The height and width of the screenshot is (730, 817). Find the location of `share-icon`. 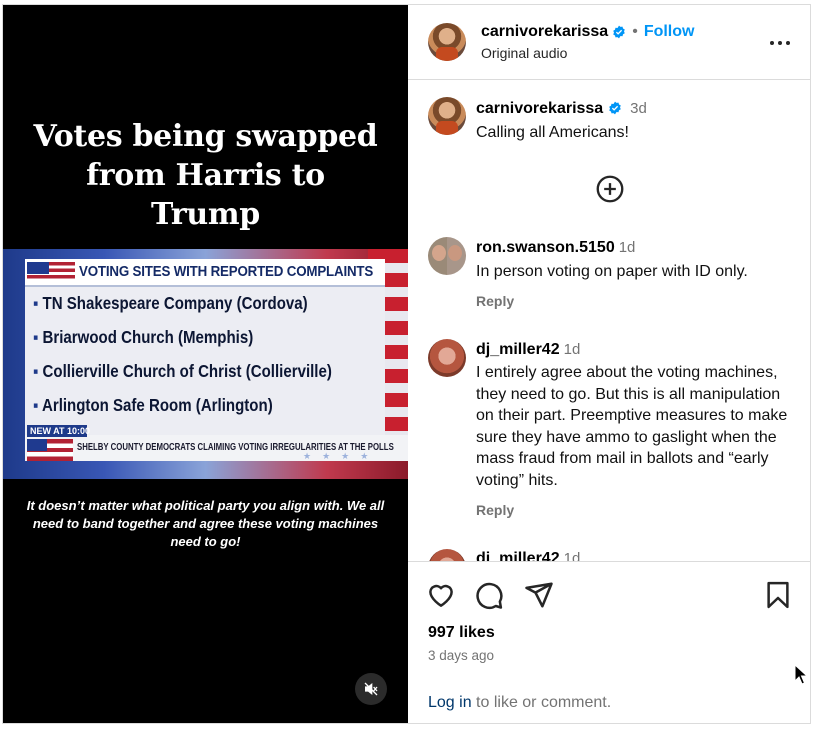

share-icon is located at coordinates (539, 595).